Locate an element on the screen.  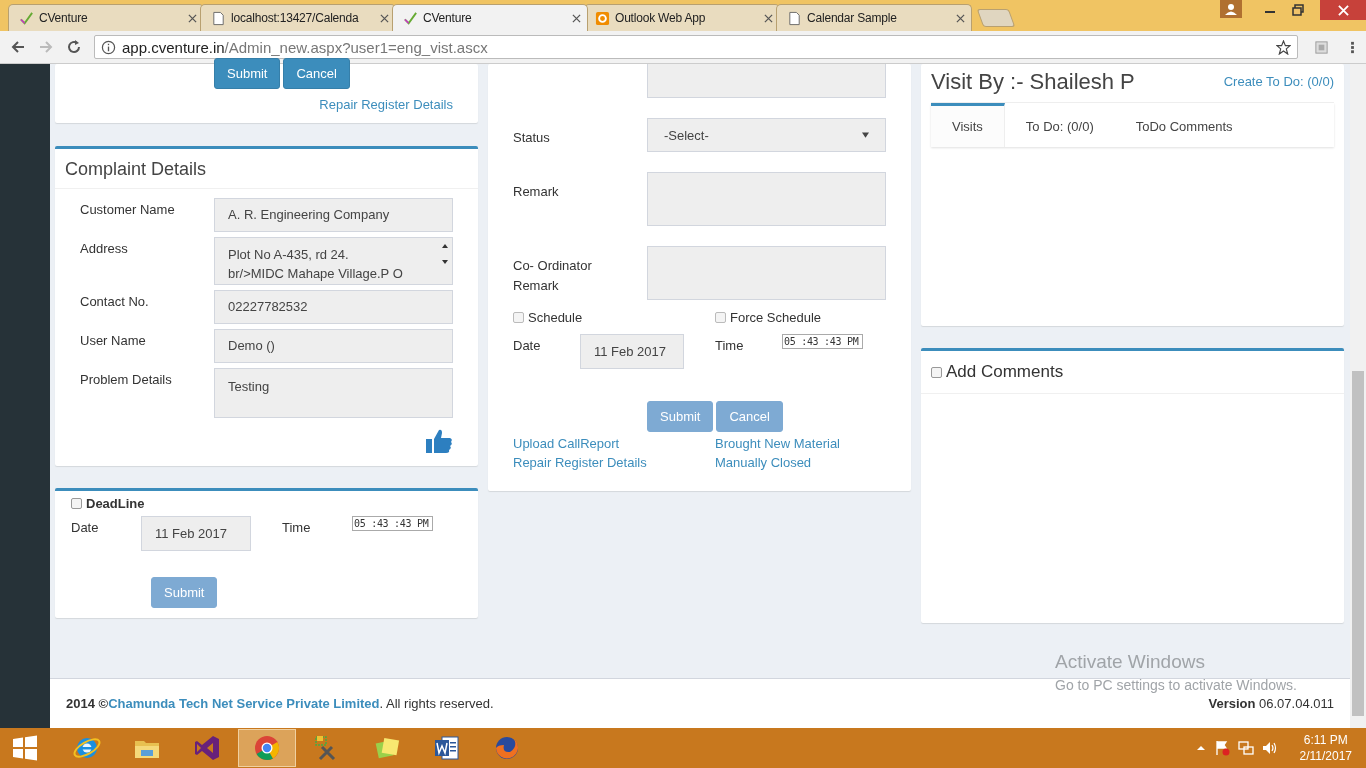
address-bar: app.cventure.in/Admin_new.aspx?user1=eng_vist.ascx is located at coordinates (696, 47).